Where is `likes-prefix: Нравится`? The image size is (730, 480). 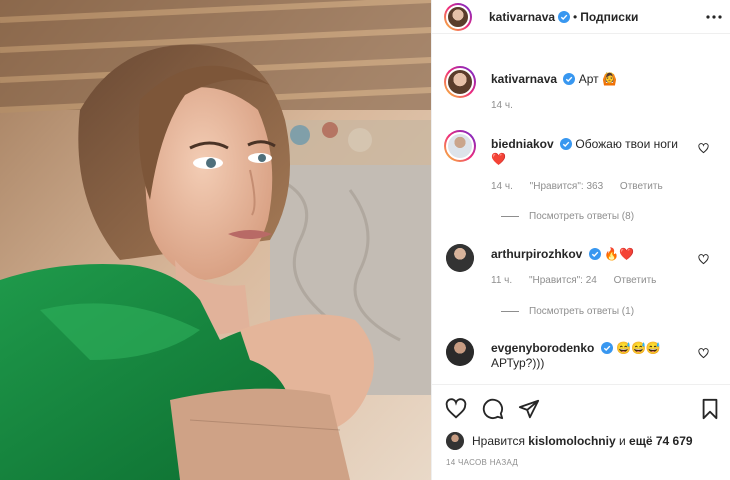 likes-prefix: Нравится is located at coordinates (498, 441).